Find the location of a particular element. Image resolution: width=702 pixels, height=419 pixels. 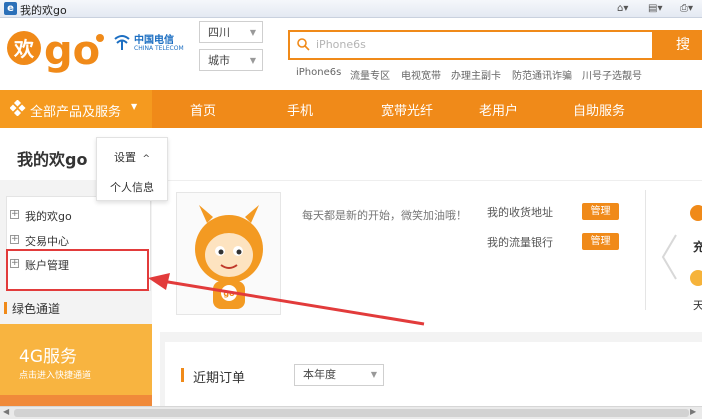

settings-label: 设置 is located at coordinates (125, 157).